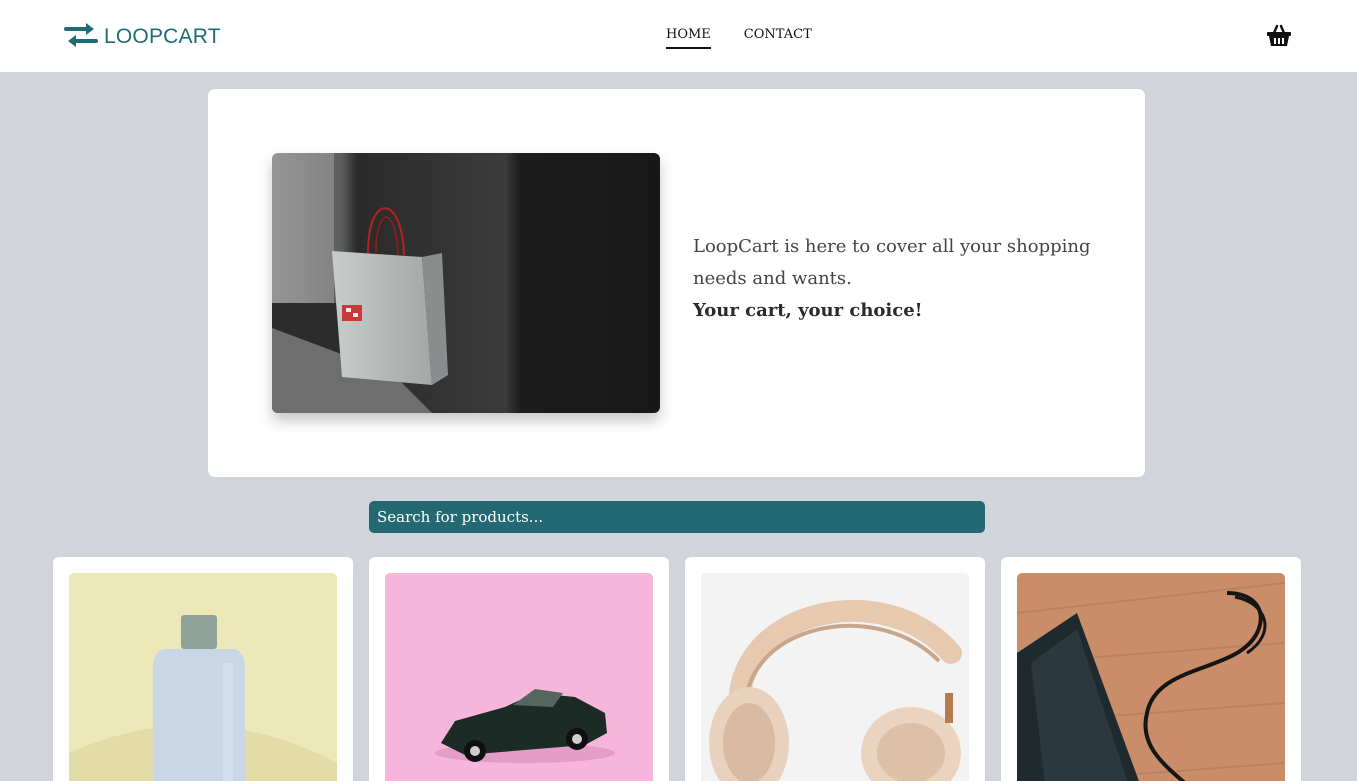 Image resolution: width=1357 pixels, height=781 pixels. Describe the element at coordinates (778, 38) in the screenshot. I see `nav-contact-link: CONTACT` at that location.